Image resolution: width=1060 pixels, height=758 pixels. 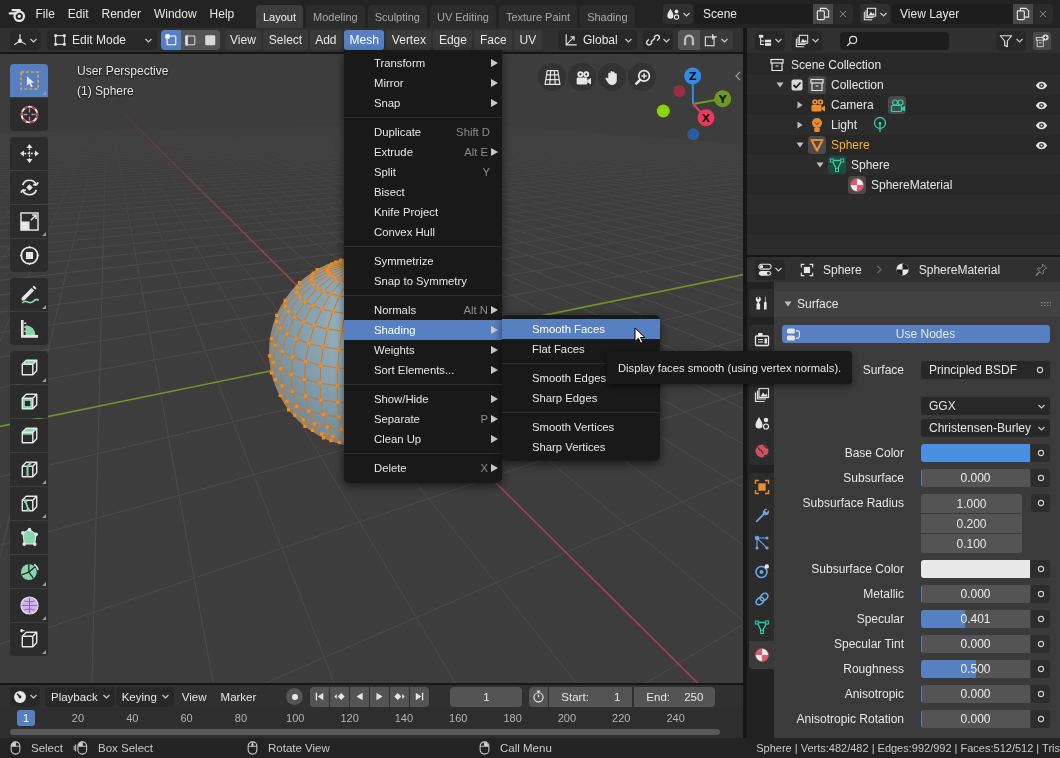 I want to click on shortcut-text: Y, so click(x=486, y=172).